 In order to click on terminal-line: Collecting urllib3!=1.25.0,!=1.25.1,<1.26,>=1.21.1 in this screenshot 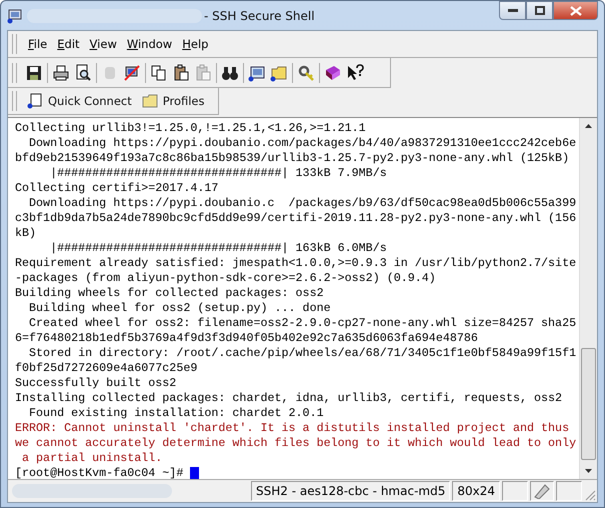, I will do `click(191, 128)`.